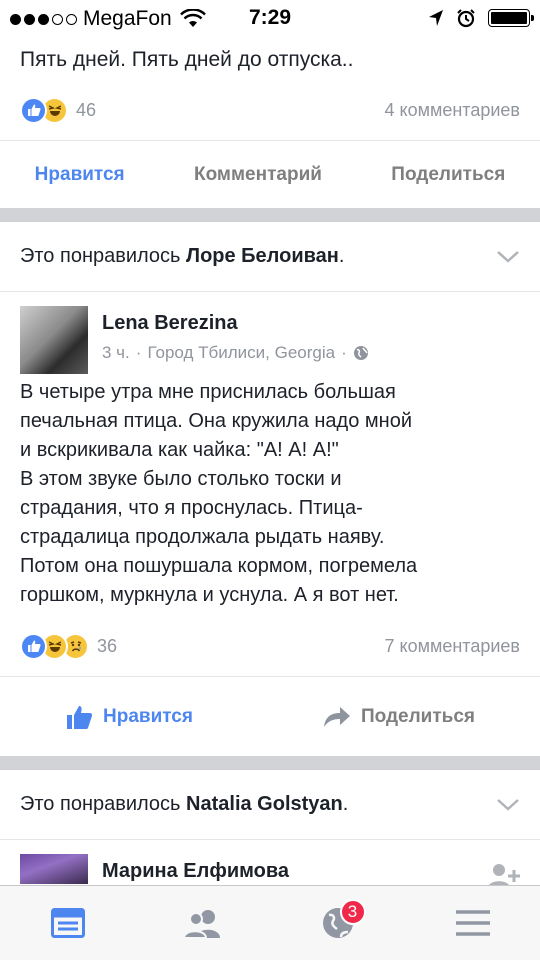 The height and width of the screenshot is (960, 540). What do you see at coordinates (453, 646) in the screenshot?
I see `comments-count: 7 комментариев` at bounding box center [453, 646].